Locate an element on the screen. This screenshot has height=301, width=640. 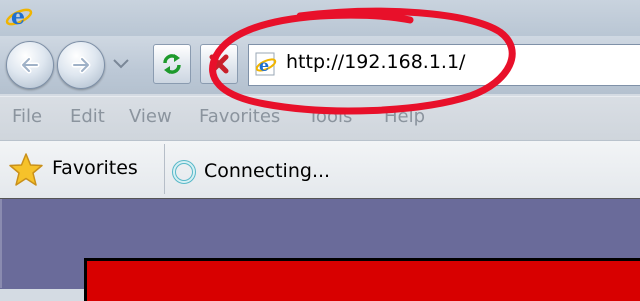
star-icon is located at coordinates (26, 170).